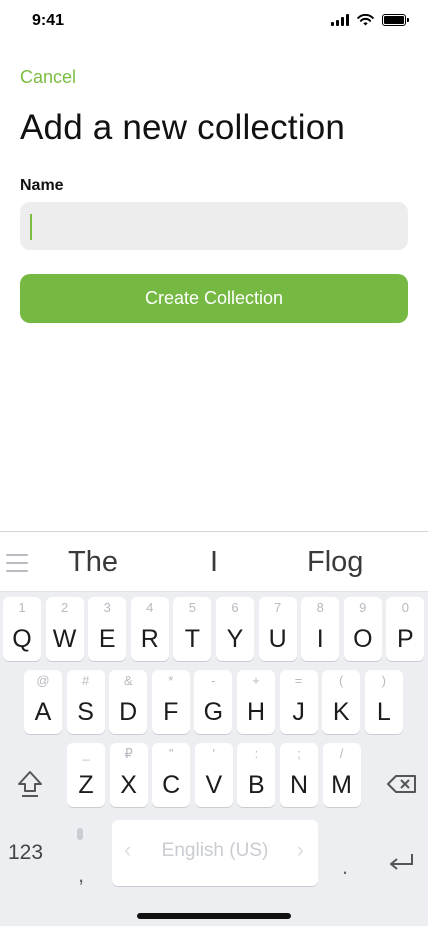  I want to click on key-label: X, so click(128, 785).